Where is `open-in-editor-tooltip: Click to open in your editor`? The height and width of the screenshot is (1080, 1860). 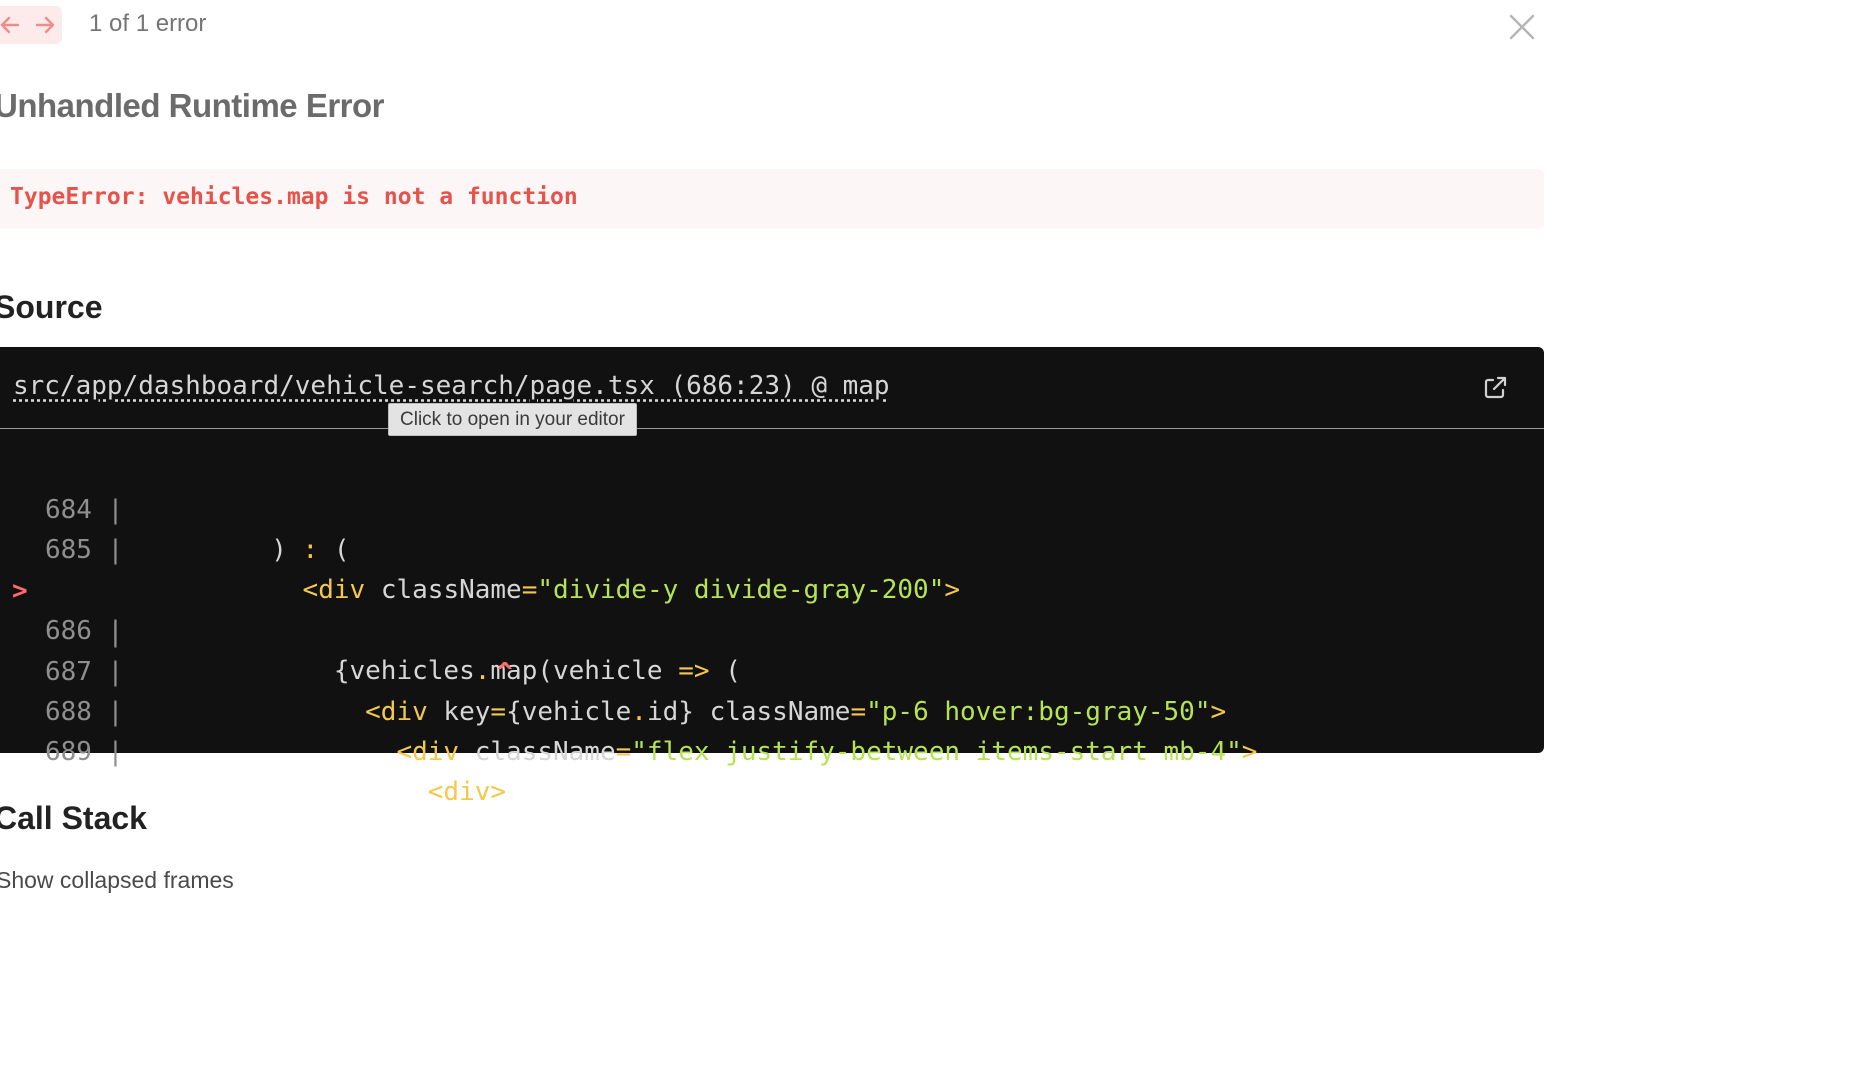
open-in-editor-tooltip: Click to open in your editor is located at coordinates (512, 419).